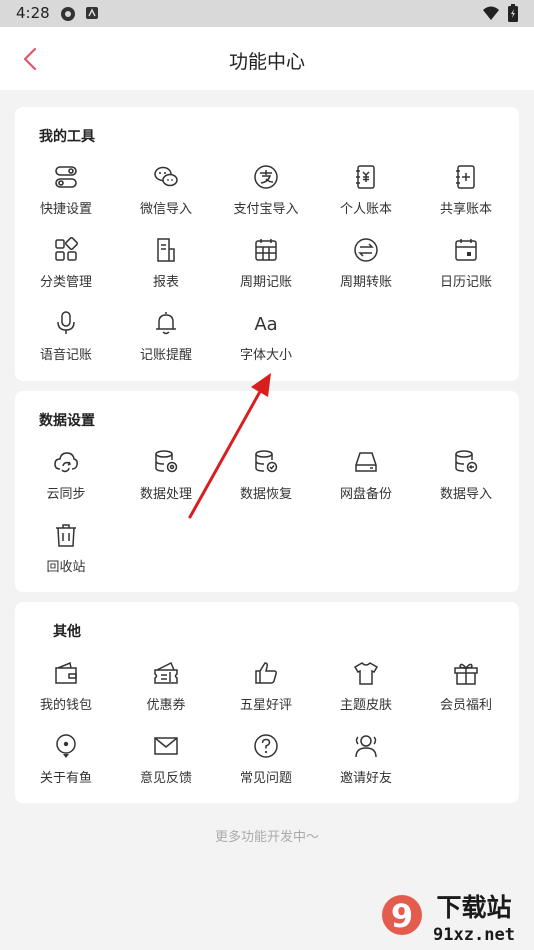 The width and height of the screenshot is (534, 950). Describe the element at coordinates (265, 355) in the screenshot. I see `item-label: 字体大小` at that location.